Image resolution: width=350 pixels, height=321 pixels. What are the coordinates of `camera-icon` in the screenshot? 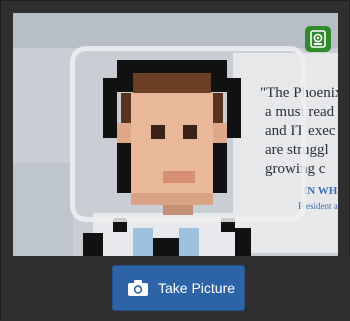 It's located at (138, 288).